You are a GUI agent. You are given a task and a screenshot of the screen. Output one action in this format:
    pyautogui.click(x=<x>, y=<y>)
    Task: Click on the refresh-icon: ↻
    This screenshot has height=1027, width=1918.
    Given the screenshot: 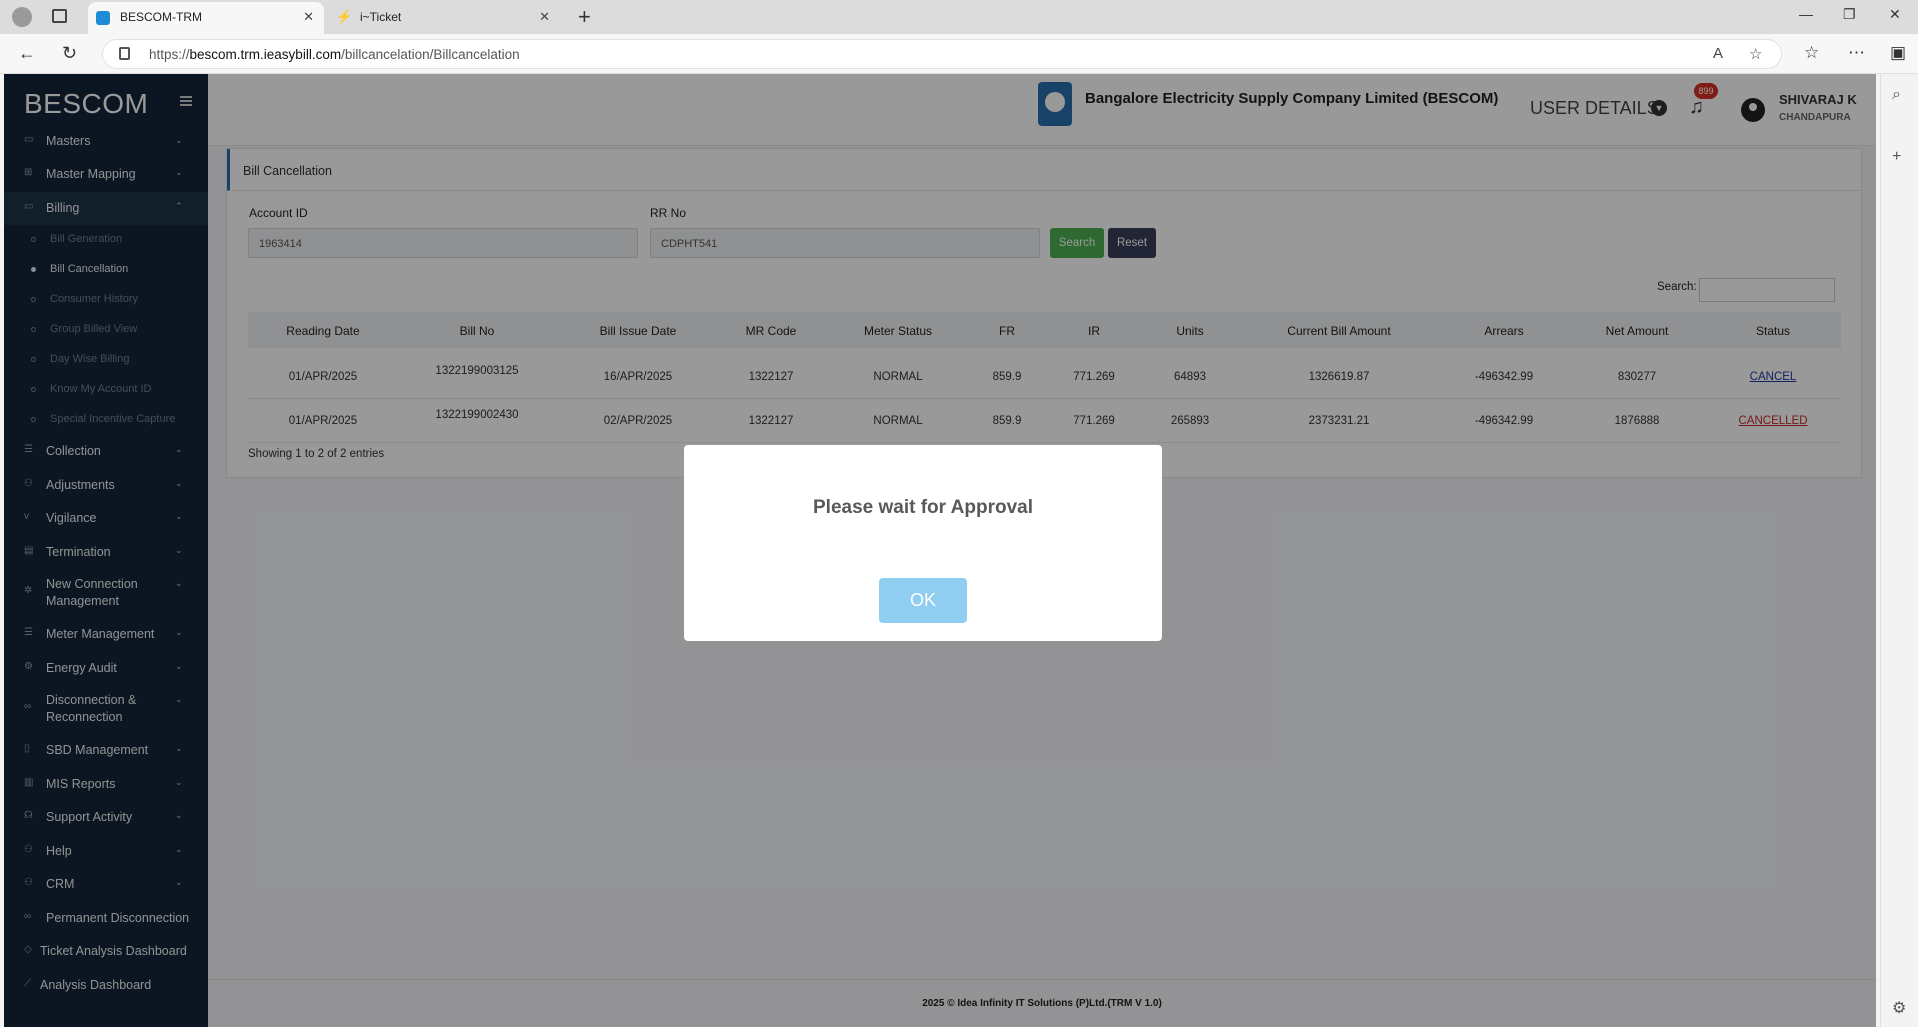 What is the action you would take?
    pyautogui.click(x=69, y=53)
    